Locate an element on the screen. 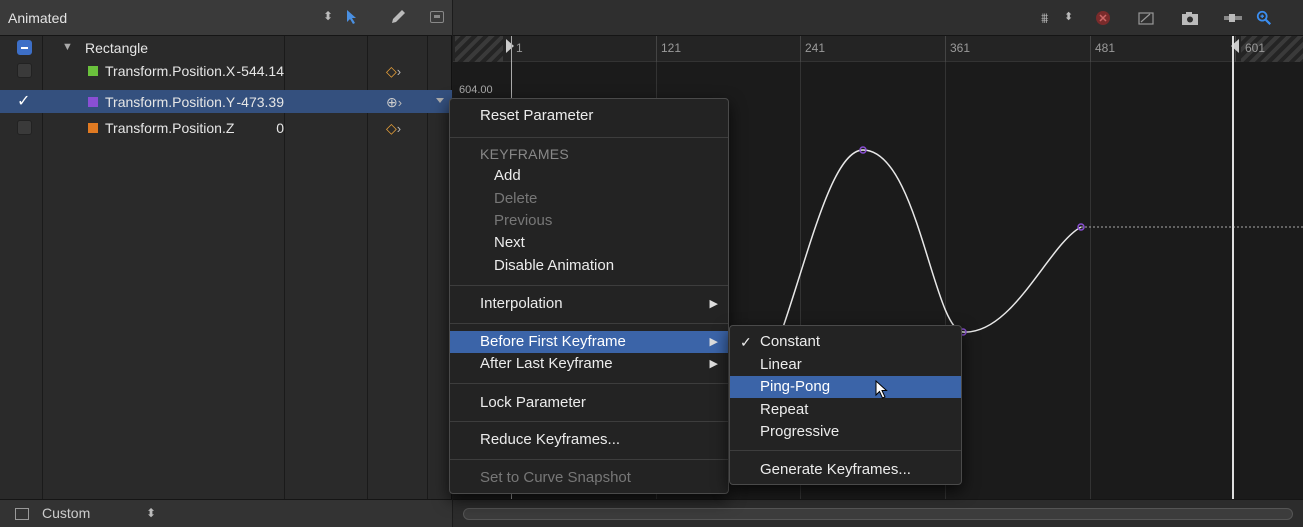 Image resolution: width=1303 pixels, height=527 pixels. parameter-list-header: Animated ⬍ is located at coordinates (226, 18).